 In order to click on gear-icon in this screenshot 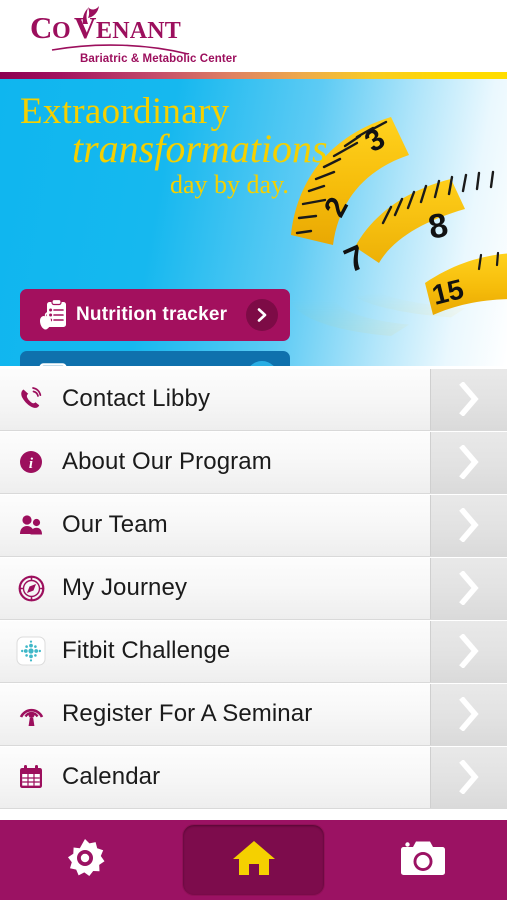, I will do `click(85, 860)`.